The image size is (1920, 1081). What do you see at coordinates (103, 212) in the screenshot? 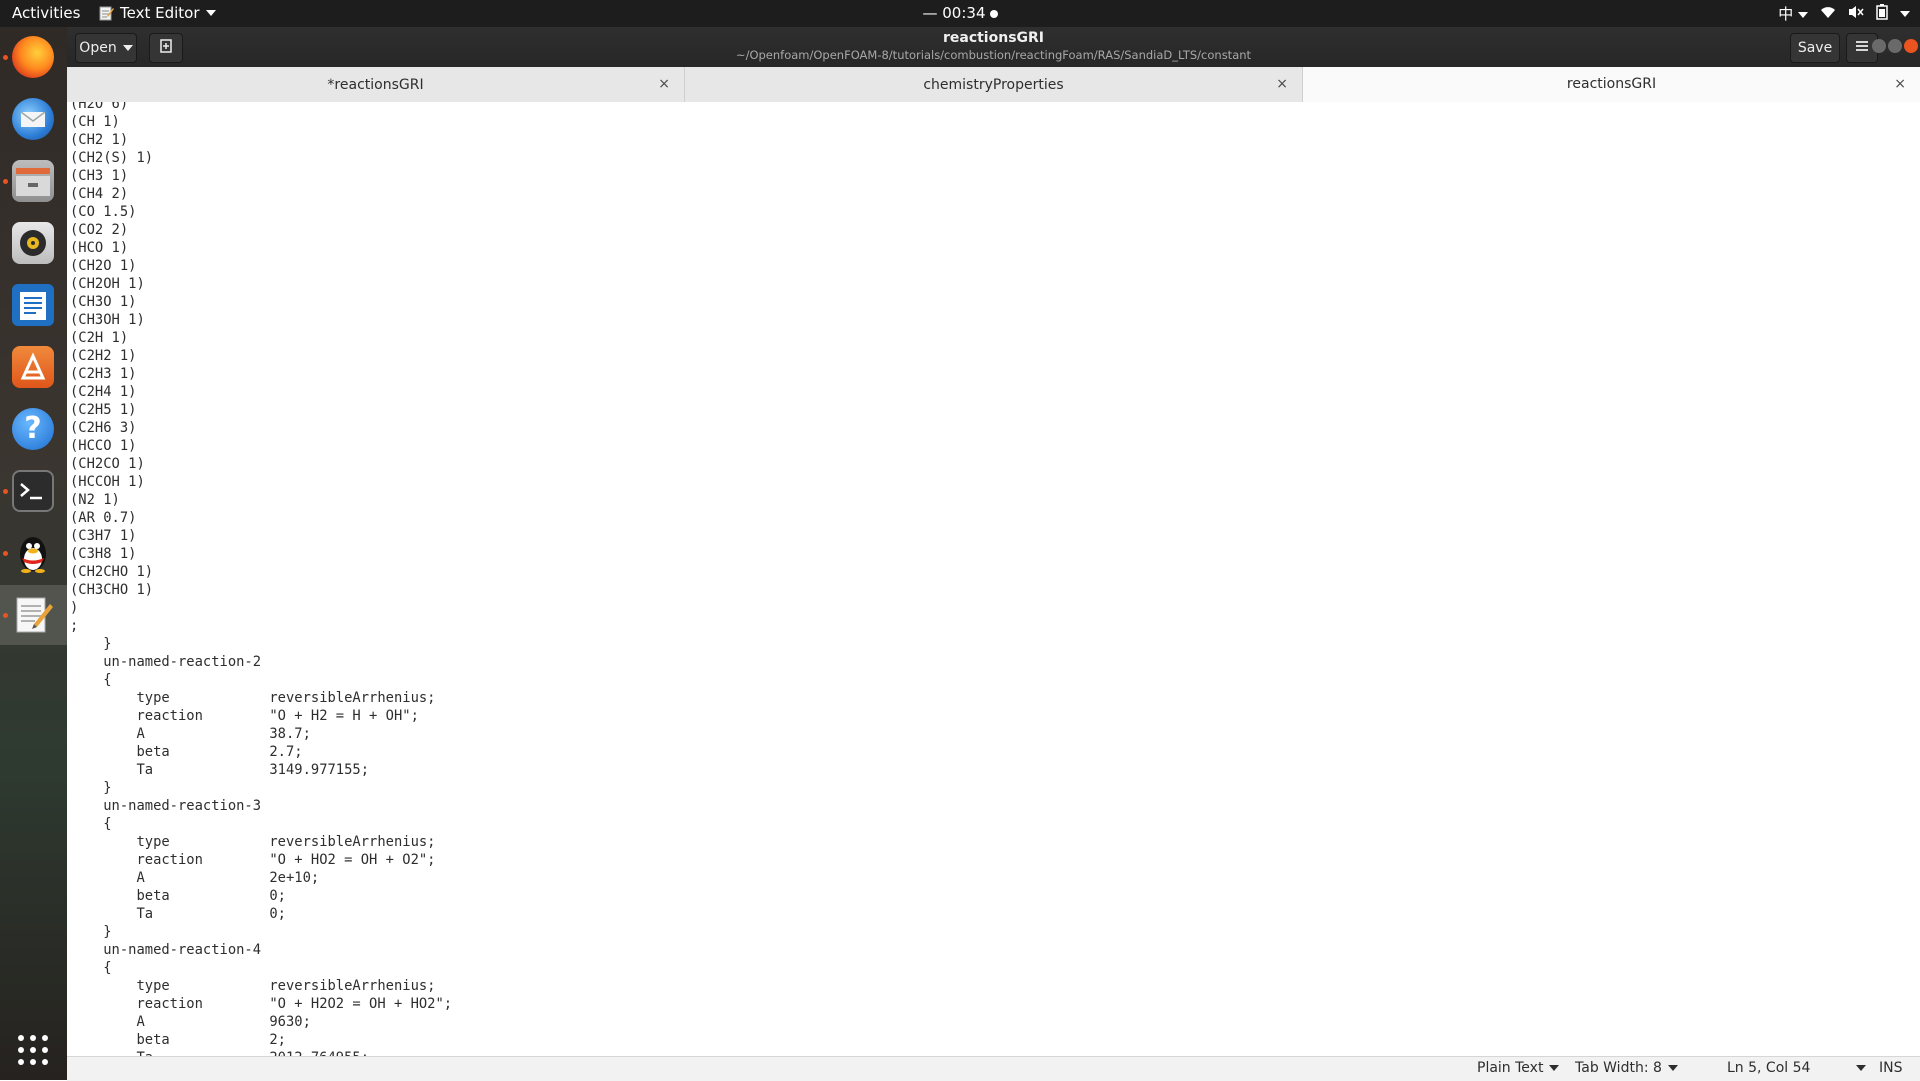
I see `code-line: (CO 1.5)` at bounding box center [103, 212].